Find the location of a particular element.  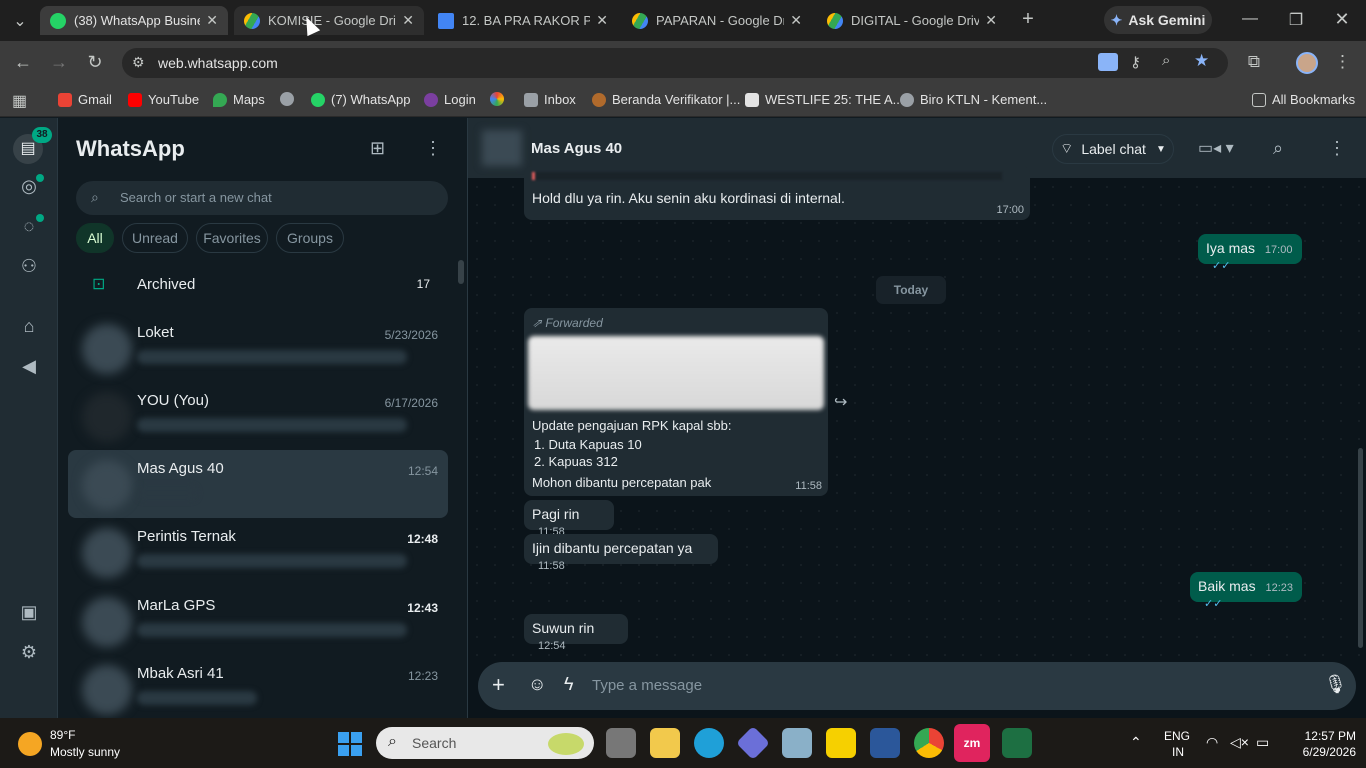

clock-date: 6/29/2026 is located at coordinates (1324, 752).